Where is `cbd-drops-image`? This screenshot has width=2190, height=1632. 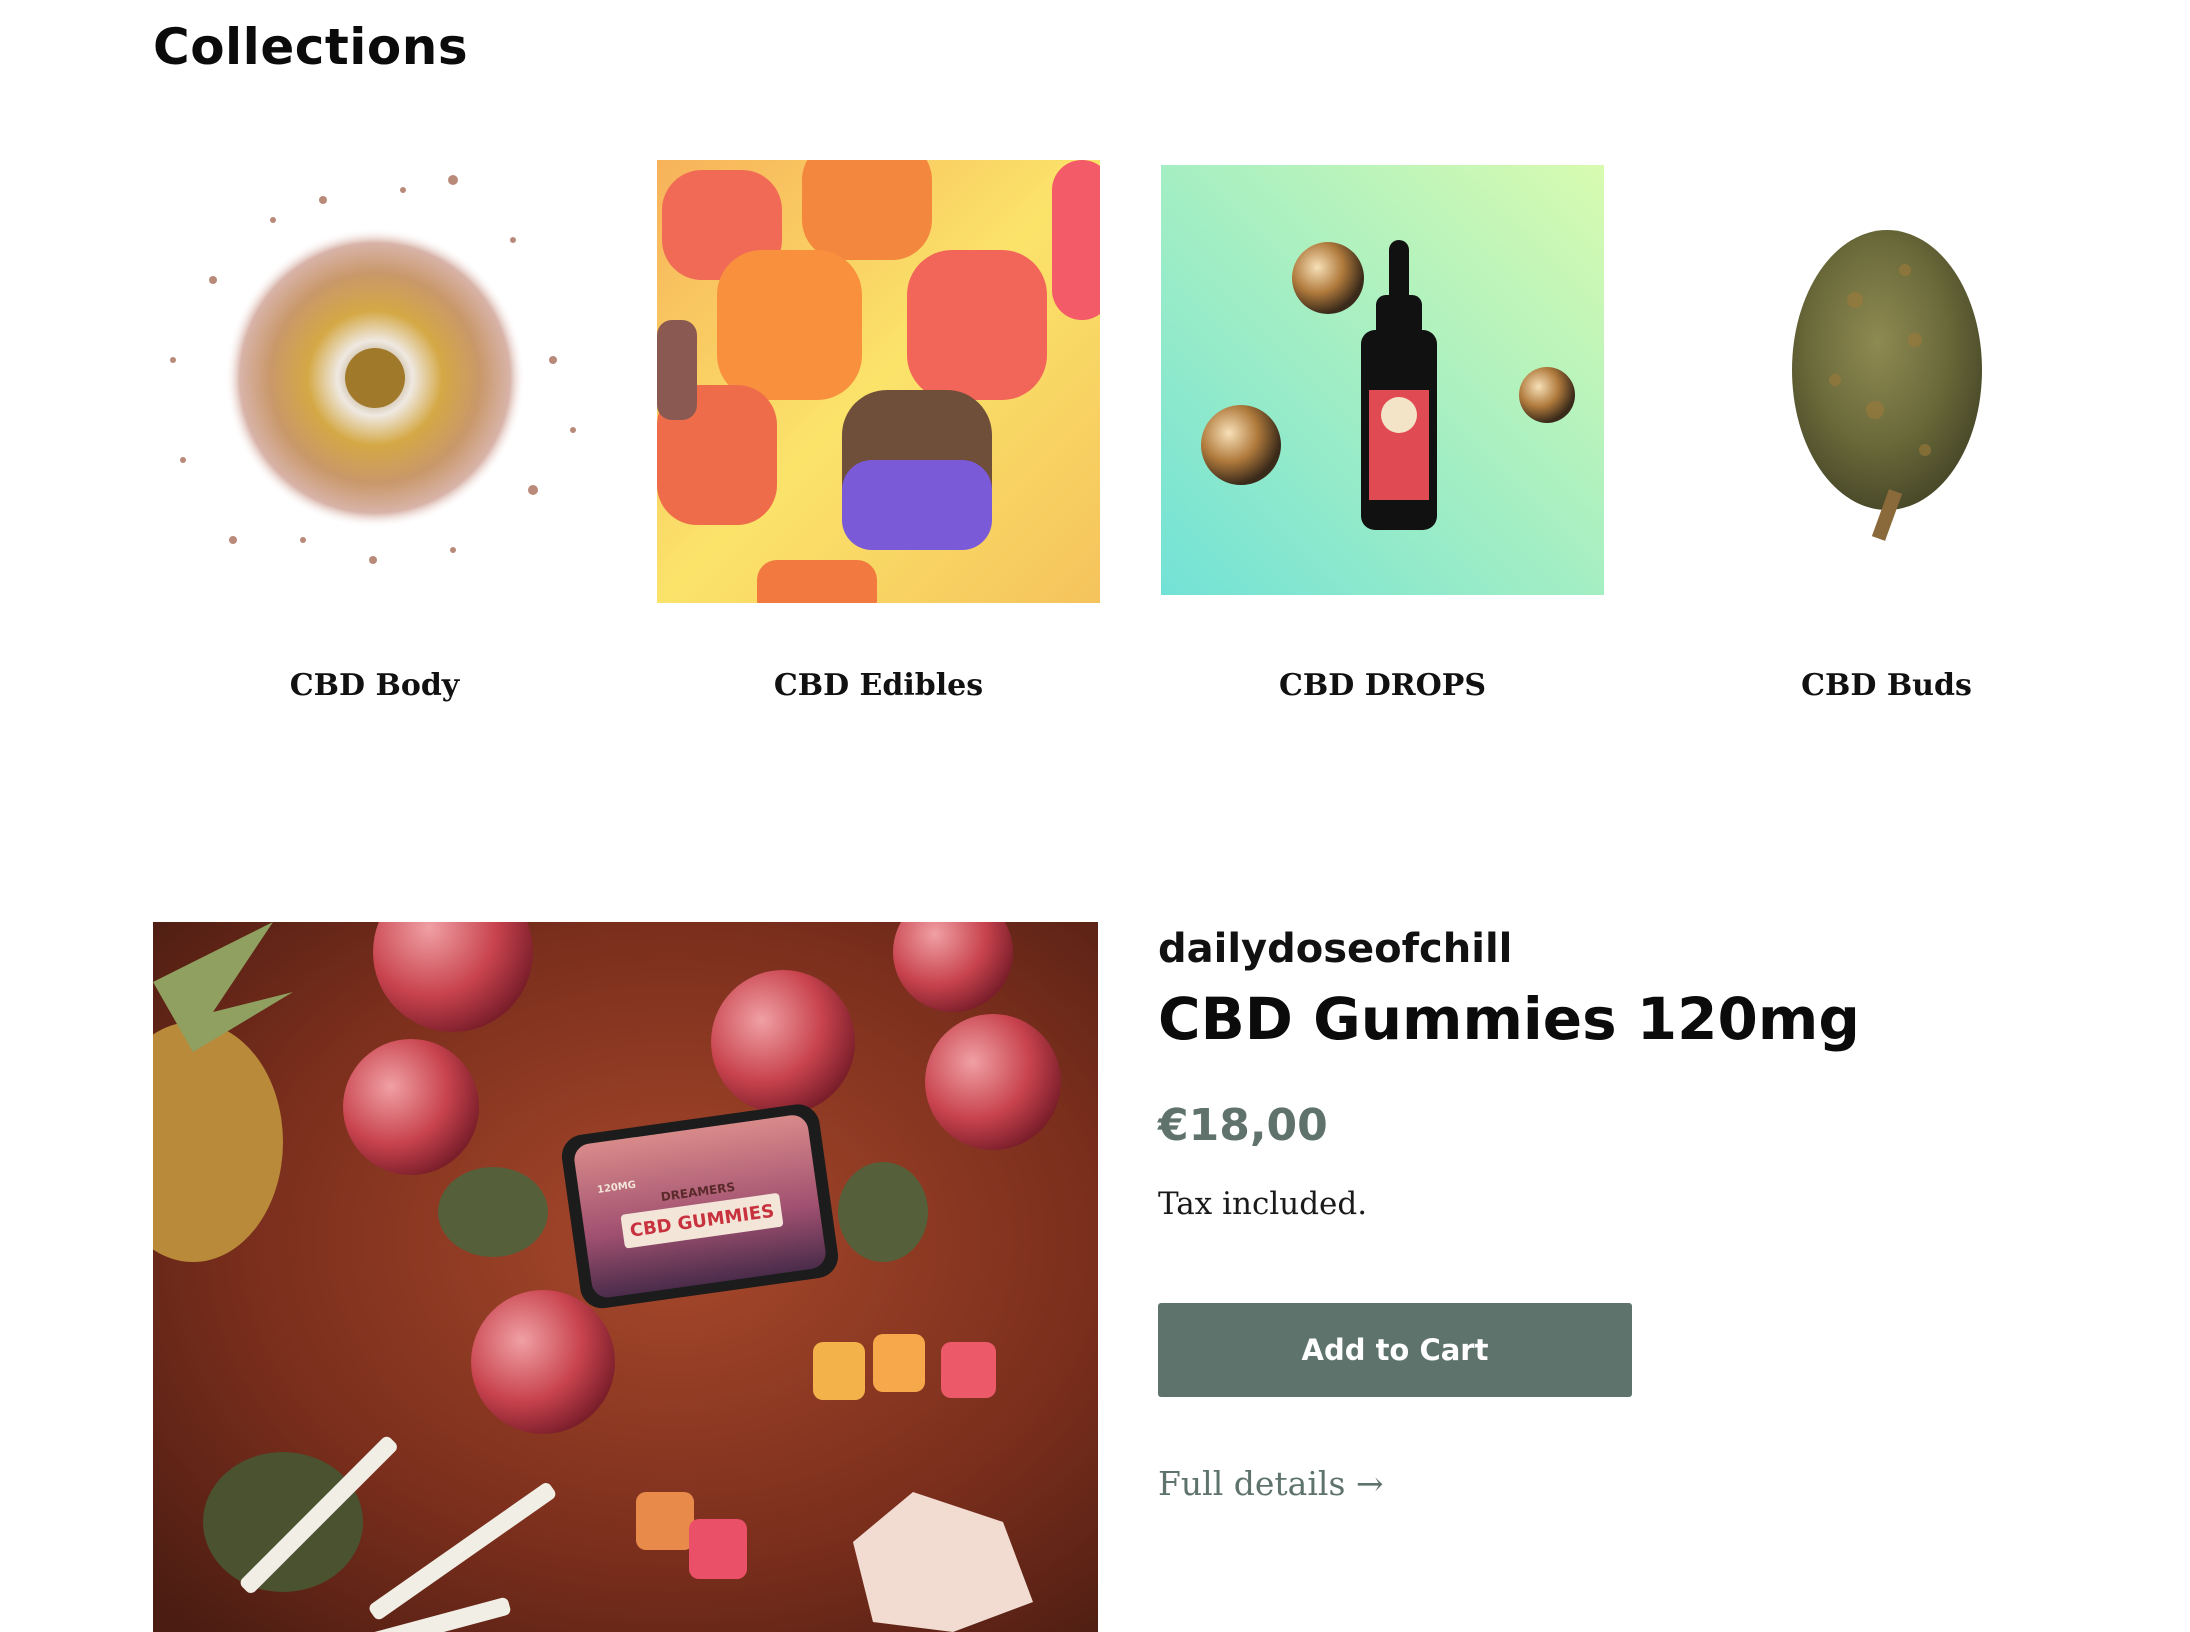 cbd-drops-image is located at coordinates (1382, 381).